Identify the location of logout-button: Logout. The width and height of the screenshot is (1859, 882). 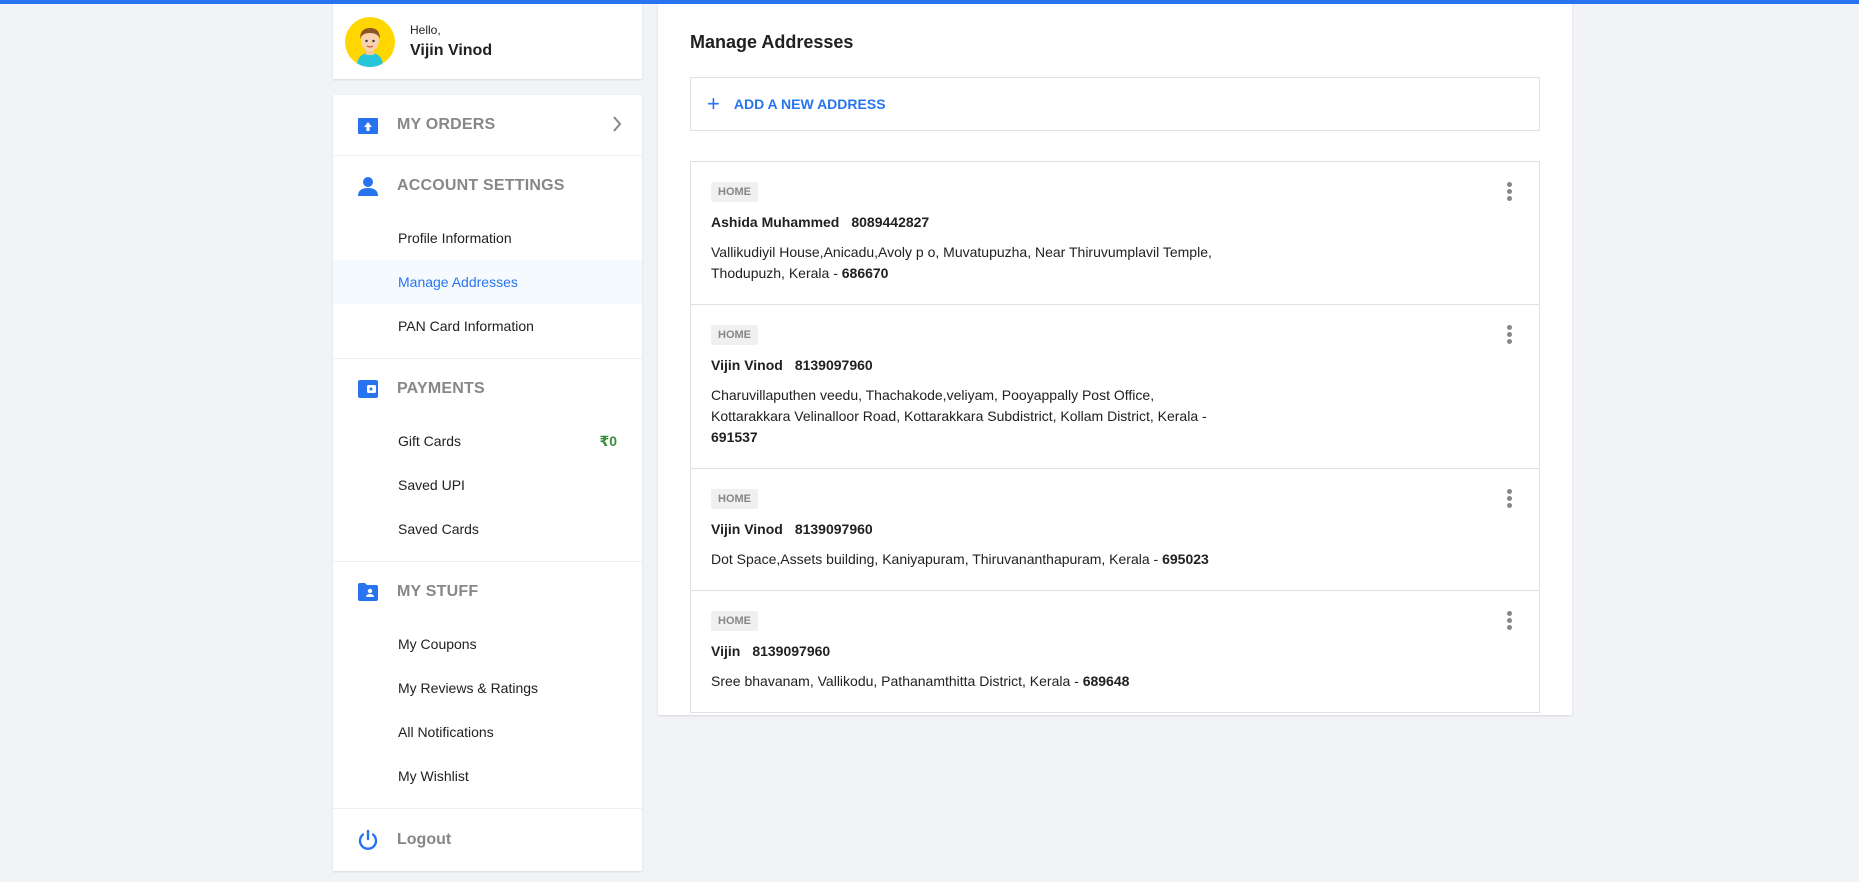
(487, 840).